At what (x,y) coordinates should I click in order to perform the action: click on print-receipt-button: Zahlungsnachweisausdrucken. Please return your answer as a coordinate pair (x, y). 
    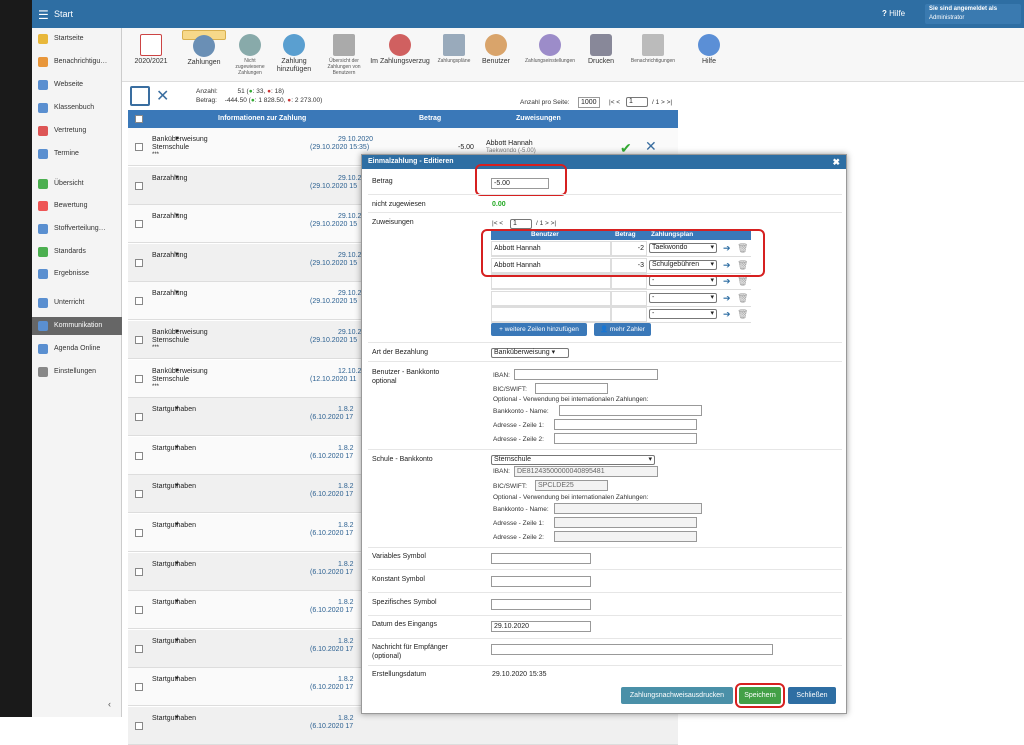
    Looking at the image, I should click on (677, 695).